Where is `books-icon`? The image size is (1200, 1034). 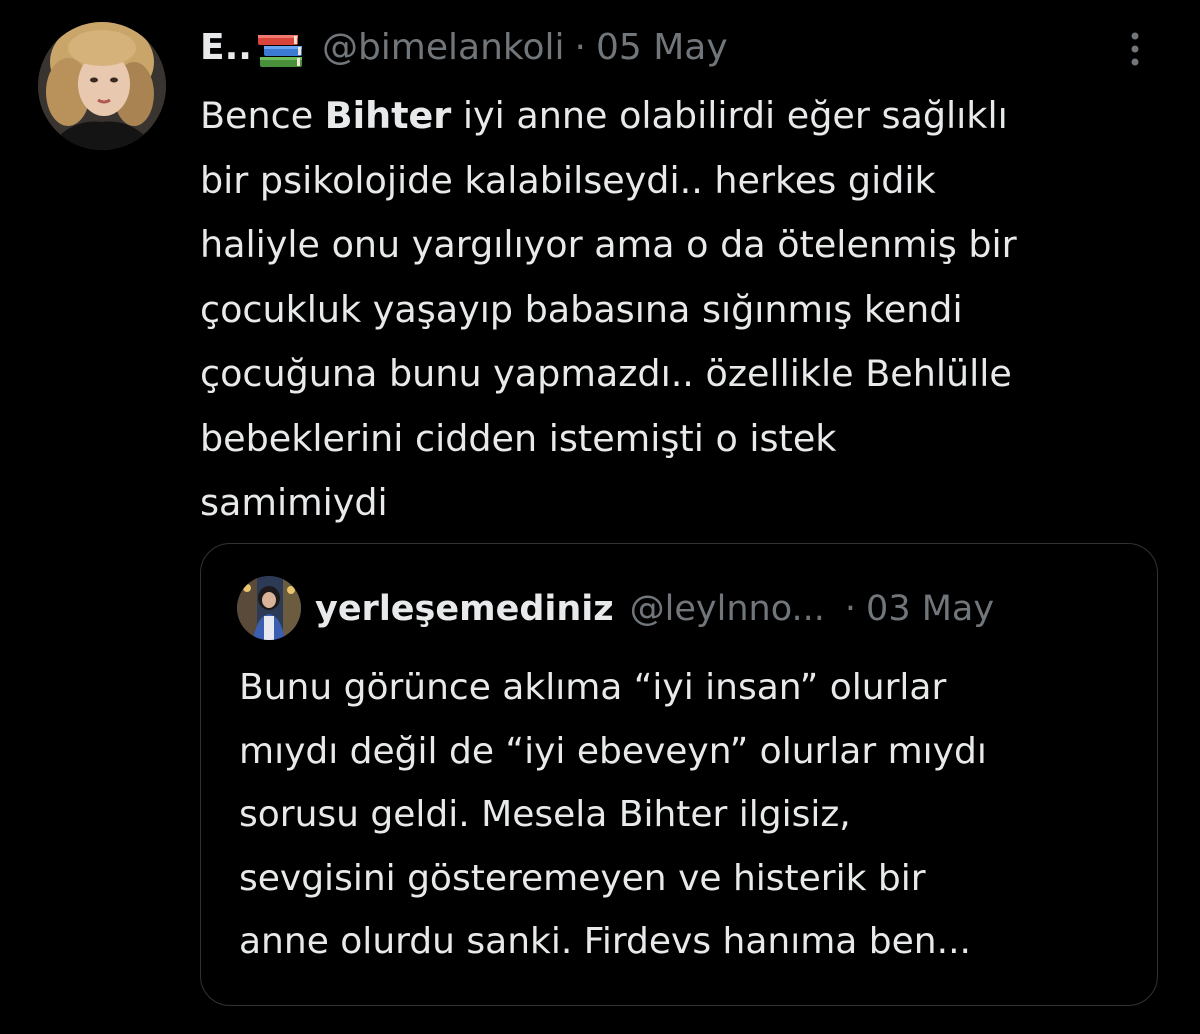
books-icon is located at coordinates (281, 50).